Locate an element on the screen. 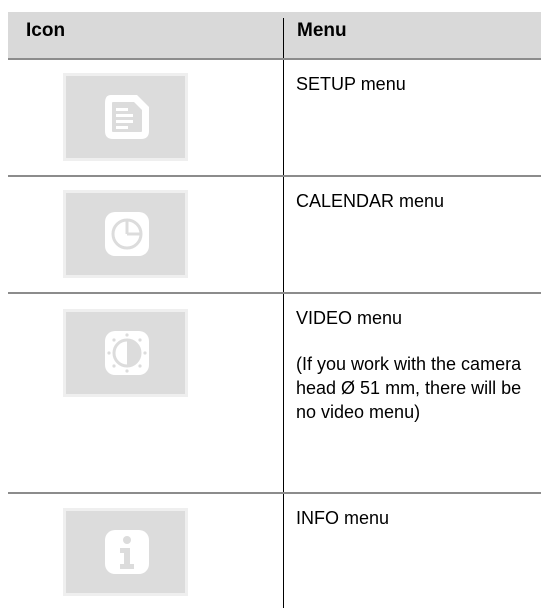  video-contrast-icon is located at coordinates (127, 353).